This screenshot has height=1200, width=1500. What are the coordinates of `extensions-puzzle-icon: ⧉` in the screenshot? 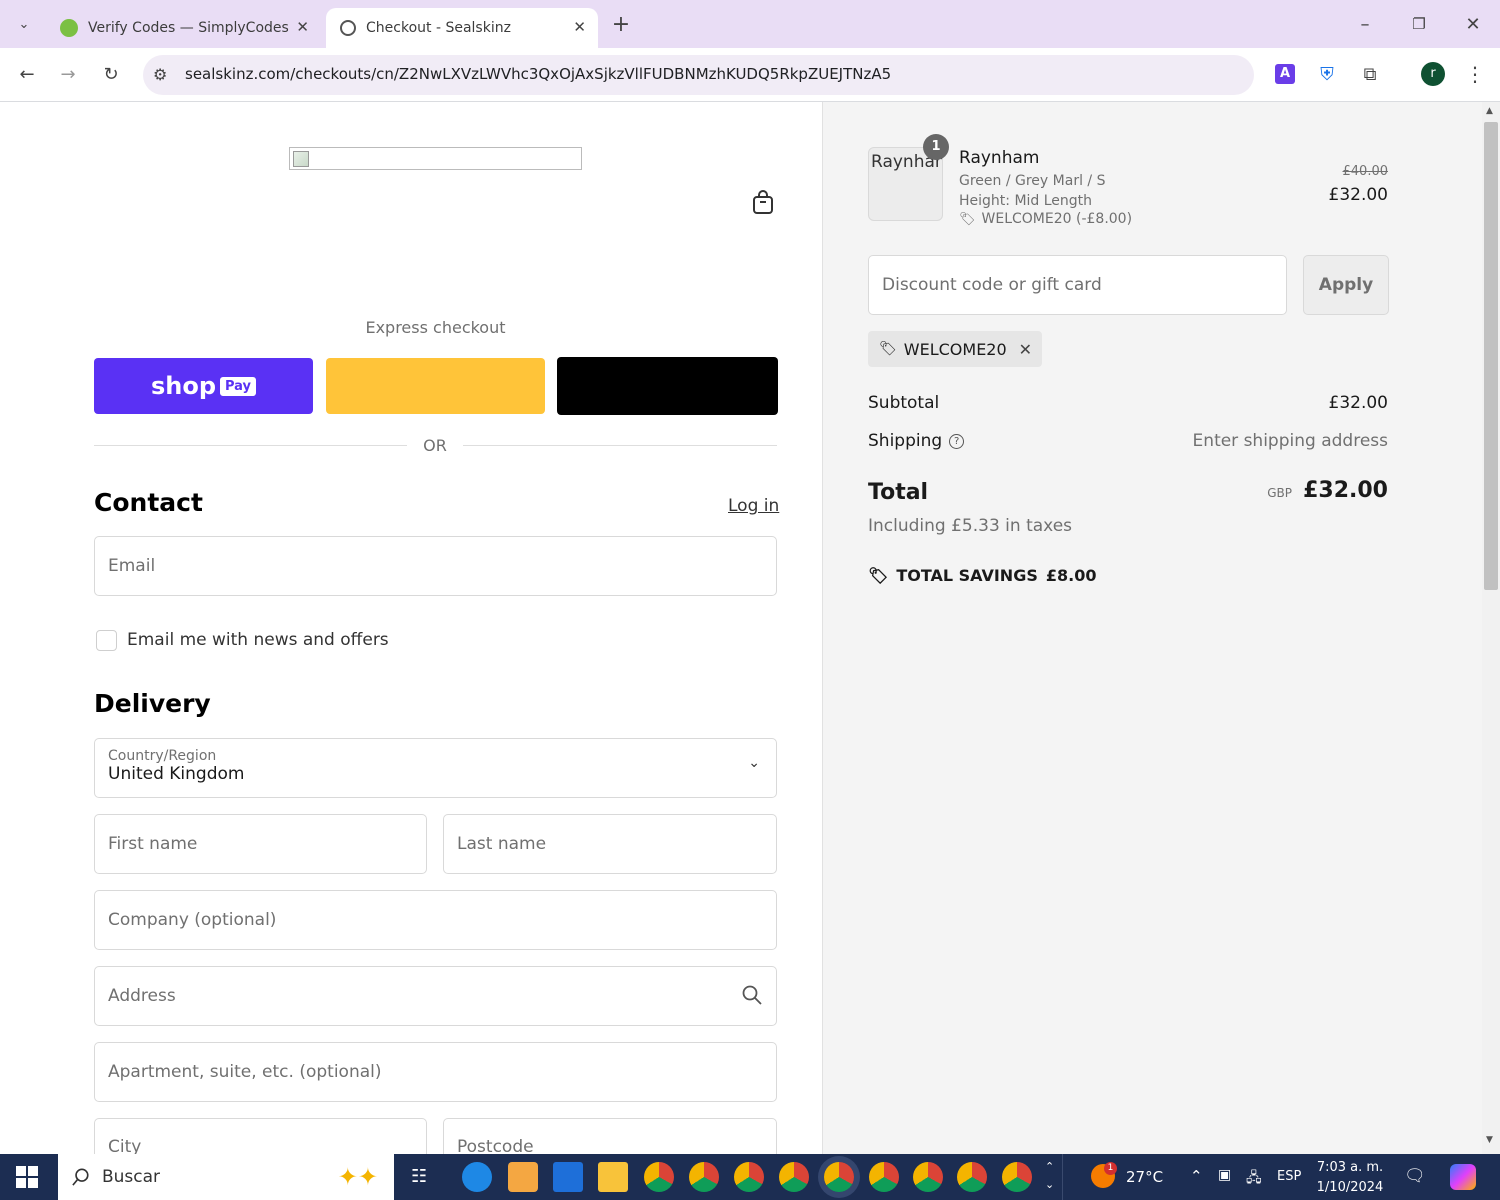 It's located at (1370, 74).